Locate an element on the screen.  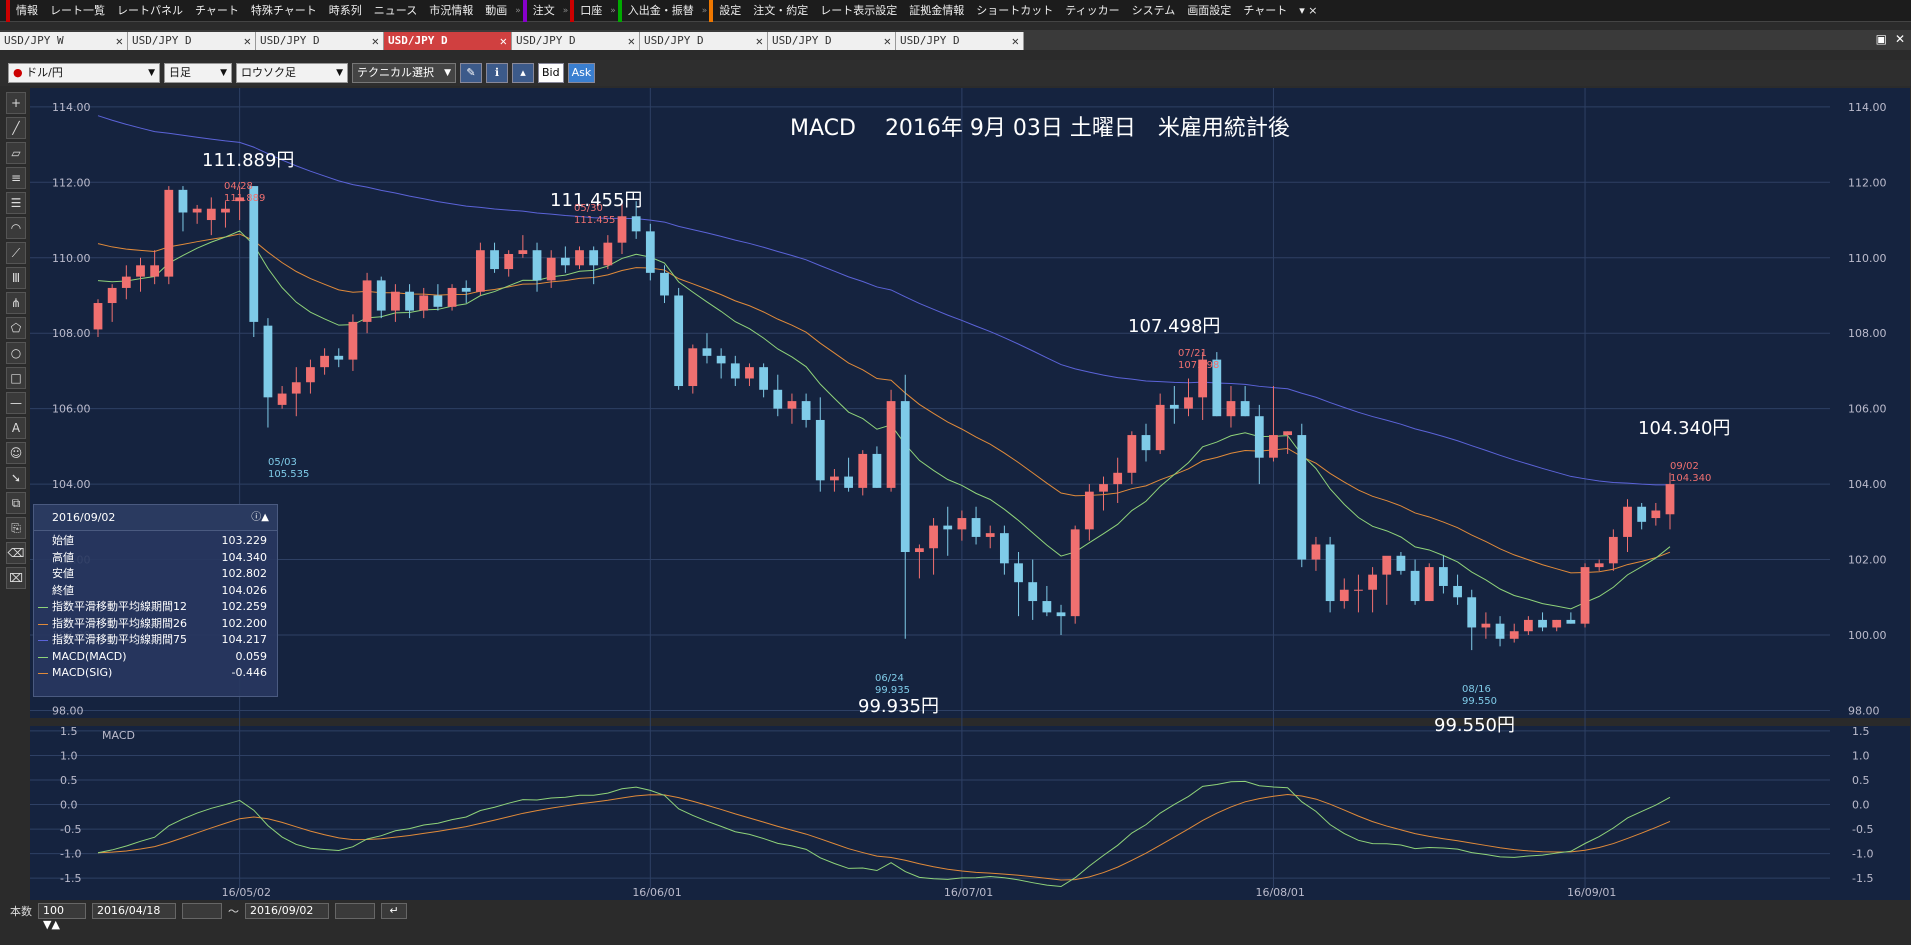
horizontal-lines-icon: ≡ is located at coordinates (16, 178).